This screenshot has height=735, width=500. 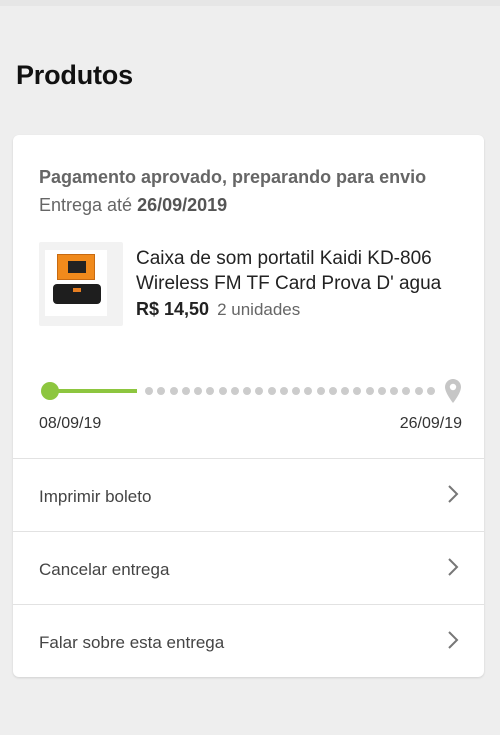 I want to click on product-thumbnail, so click(x=81, y=284).